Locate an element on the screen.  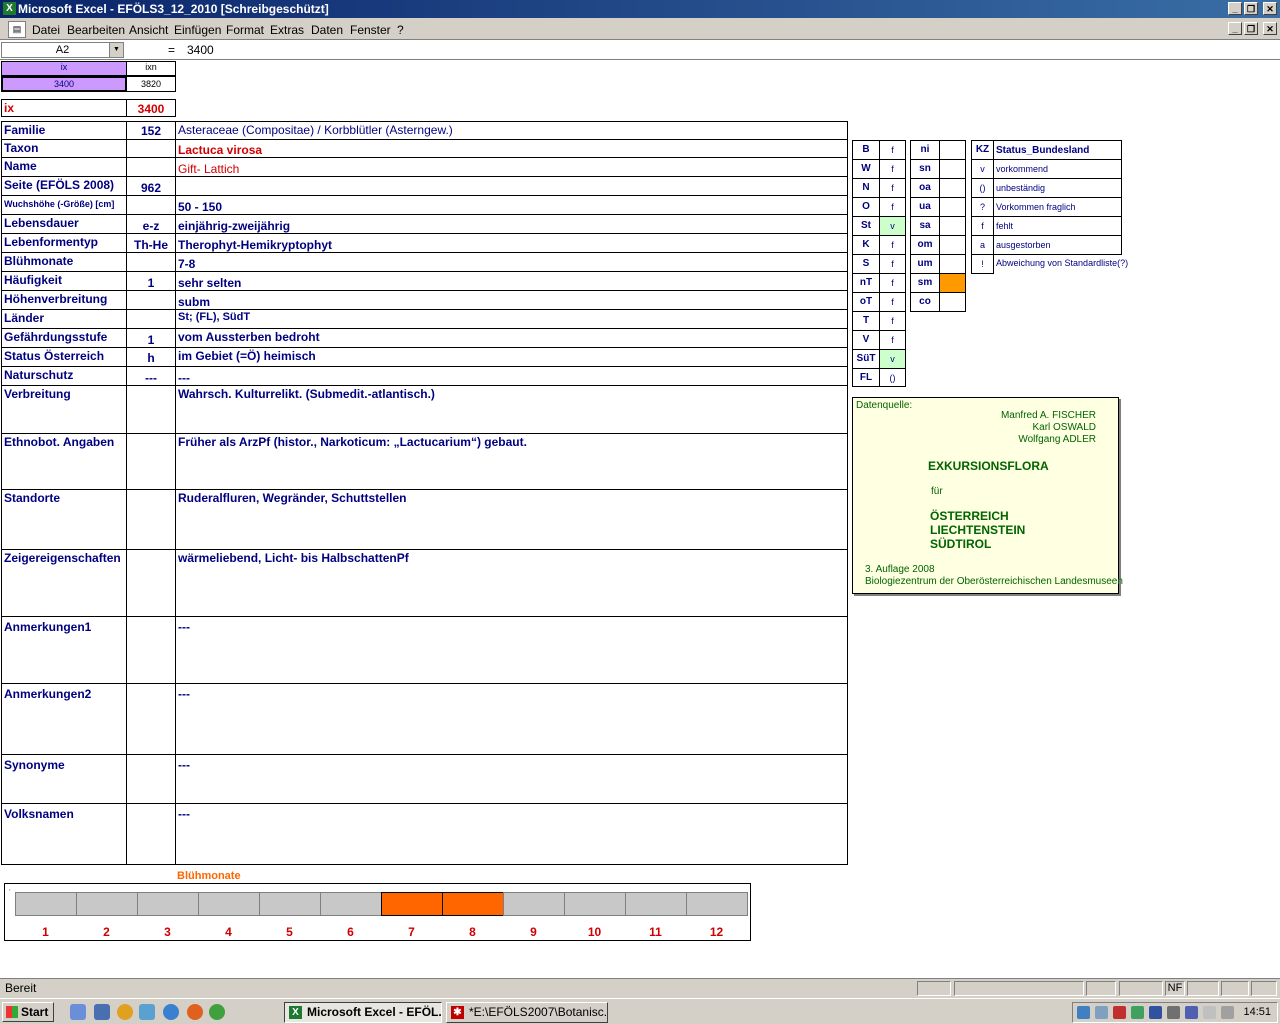
tray-info-icon is located at coordinates (1191, 1012).